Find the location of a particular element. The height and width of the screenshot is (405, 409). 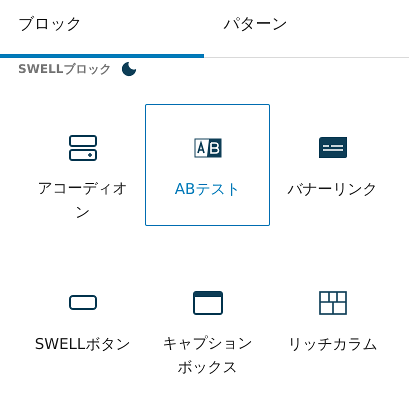

section-title: SWELLブロック is located at coordinates (65, 69).